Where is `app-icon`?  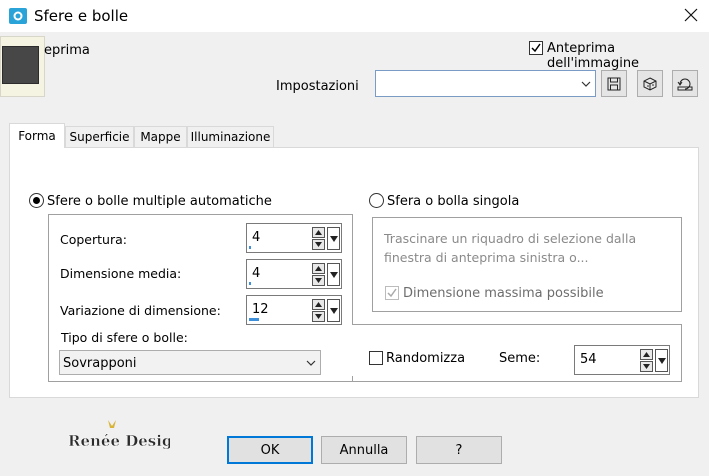
app-icon is located at coordinates (18, 16).